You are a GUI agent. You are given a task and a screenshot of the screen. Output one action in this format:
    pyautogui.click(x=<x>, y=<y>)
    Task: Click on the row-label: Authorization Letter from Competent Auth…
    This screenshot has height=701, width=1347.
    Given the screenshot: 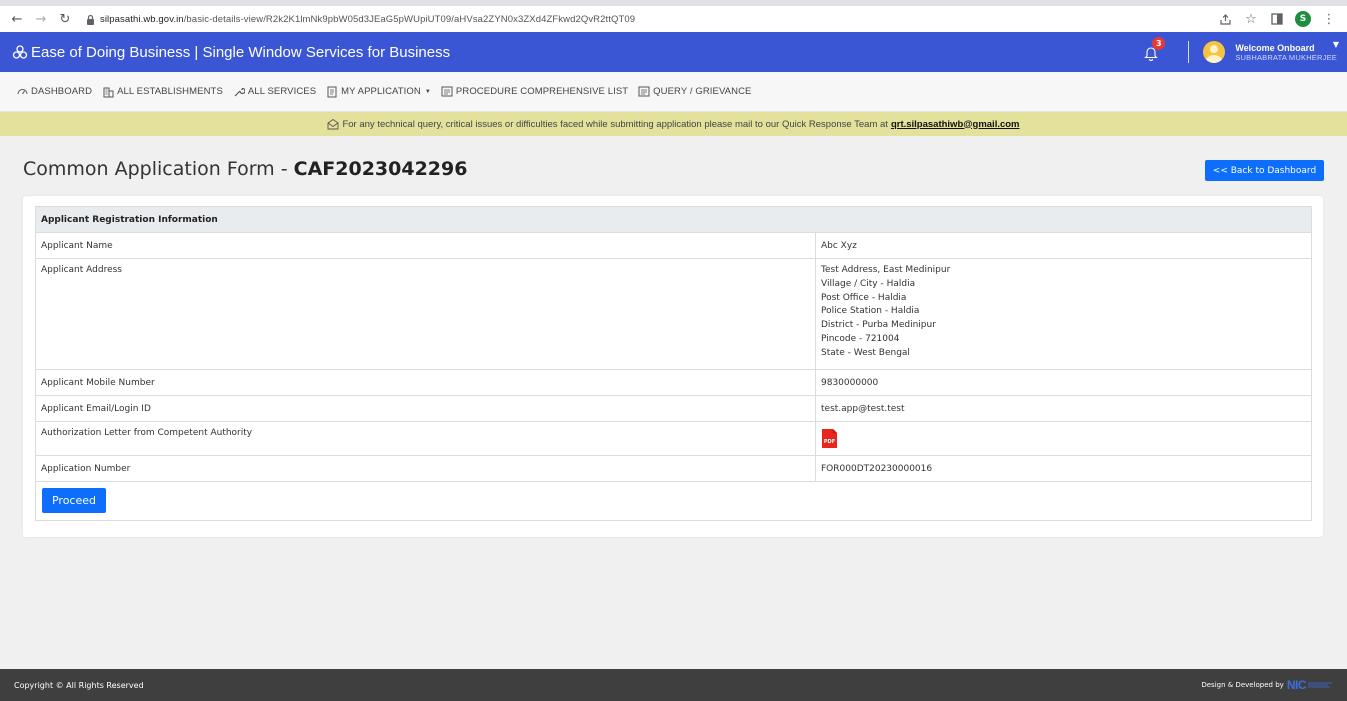 What is the action you would take?
    pyautogui.click(x=425, y=438)
    